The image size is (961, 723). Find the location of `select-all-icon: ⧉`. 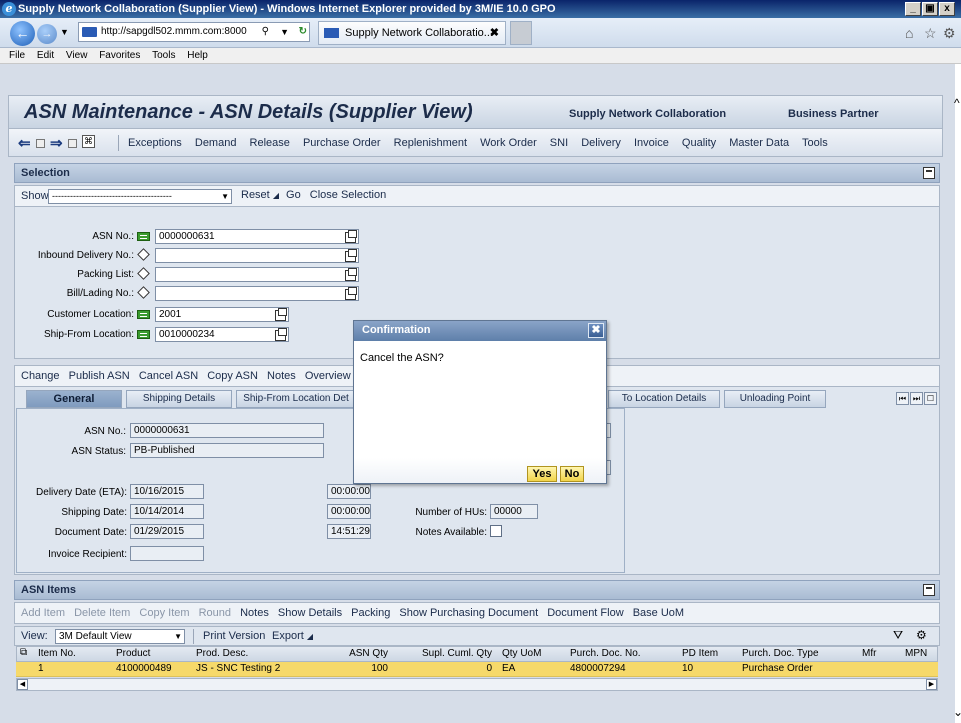

select-all-icon: ⧉ is located at coordinates (23, 652).